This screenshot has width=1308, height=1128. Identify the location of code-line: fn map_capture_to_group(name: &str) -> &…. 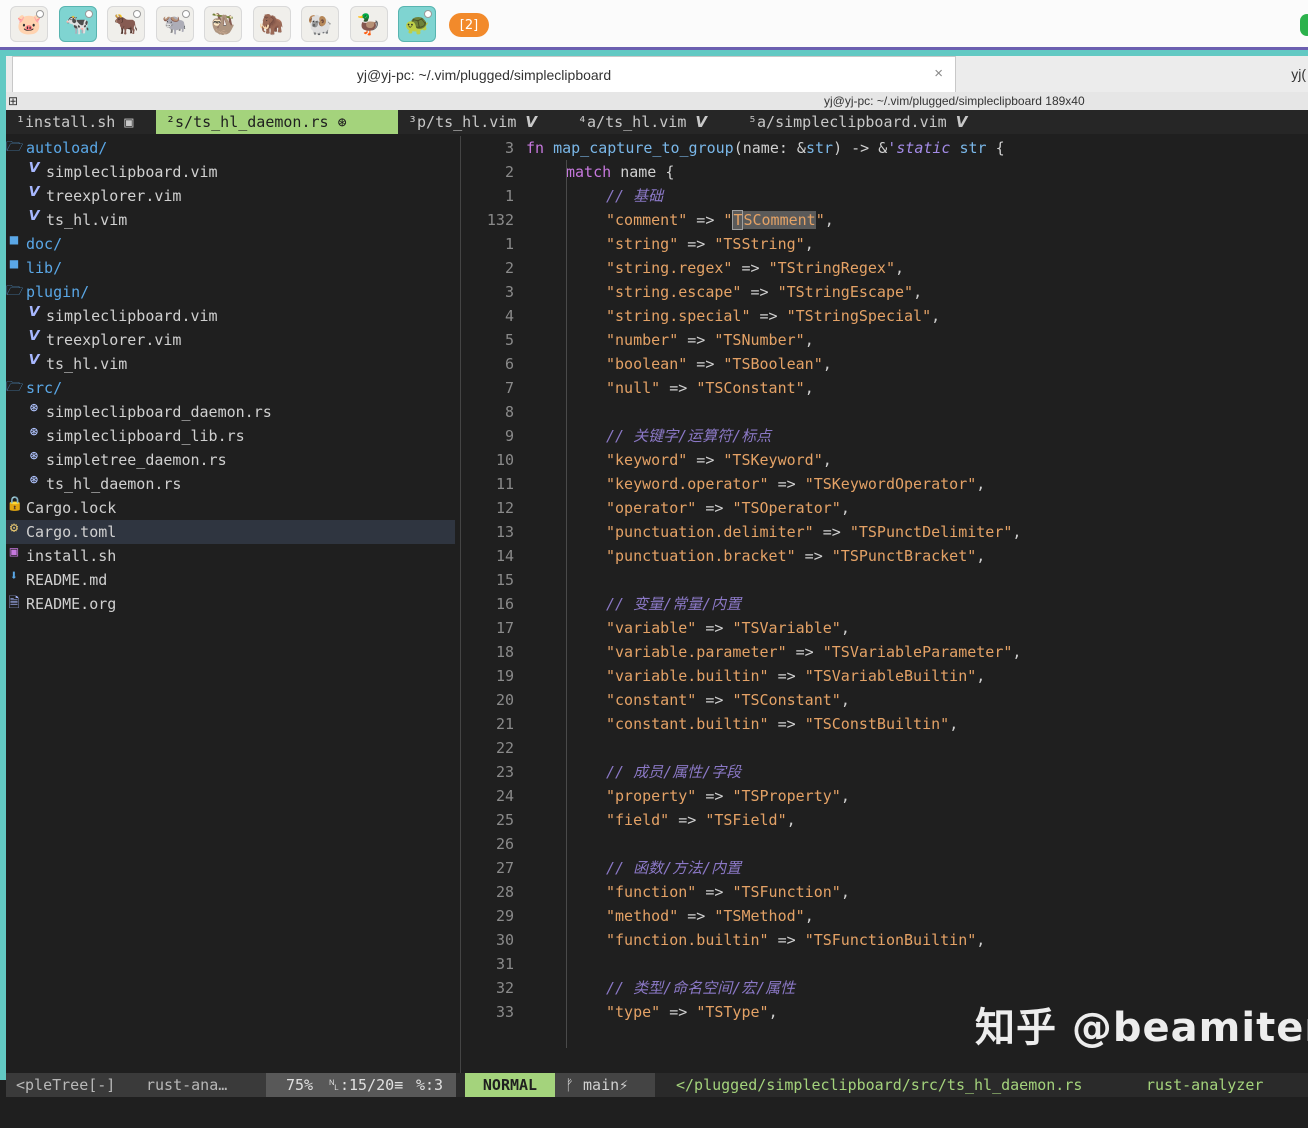
(765, 148).